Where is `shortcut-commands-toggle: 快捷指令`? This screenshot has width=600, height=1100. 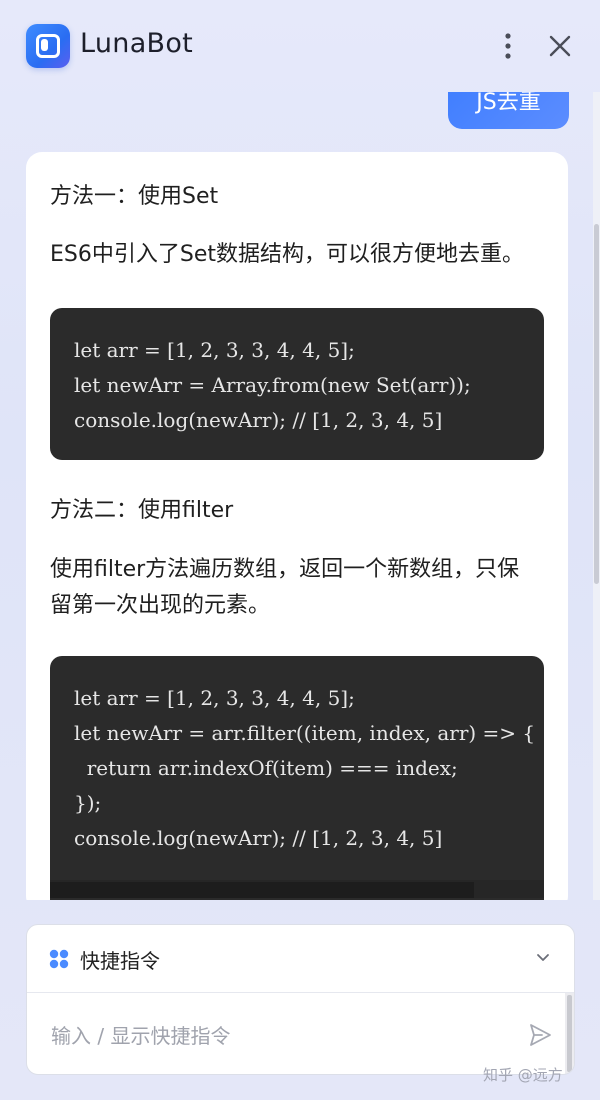 shortcut-commands-toggle: 快捷指令 is located at coordinates (300, 959).